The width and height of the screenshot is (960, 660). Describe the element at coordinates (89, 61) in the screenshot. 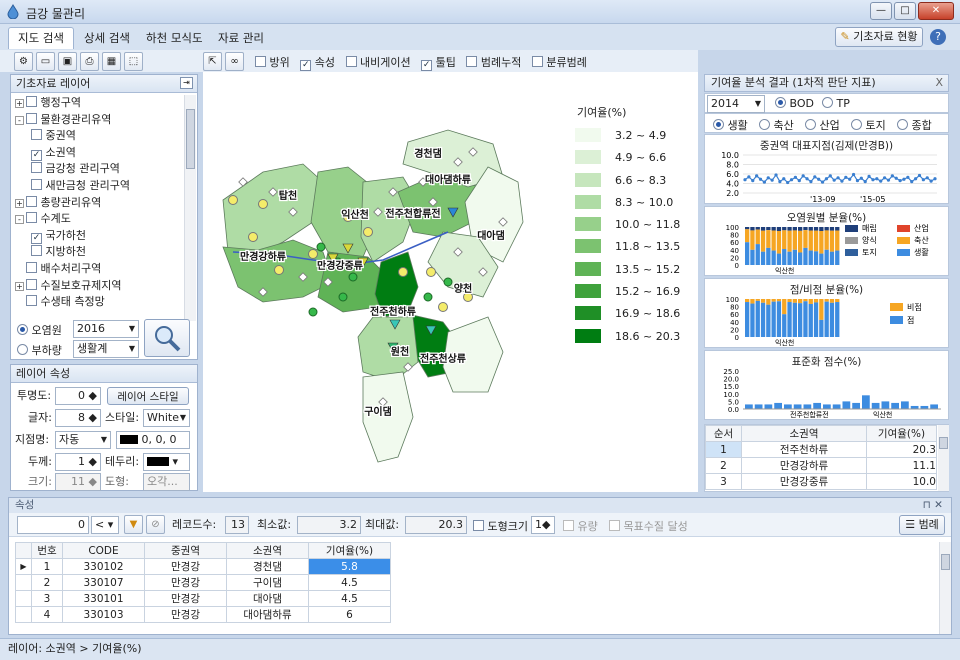

I see `print-icon: ⎙` at that location.